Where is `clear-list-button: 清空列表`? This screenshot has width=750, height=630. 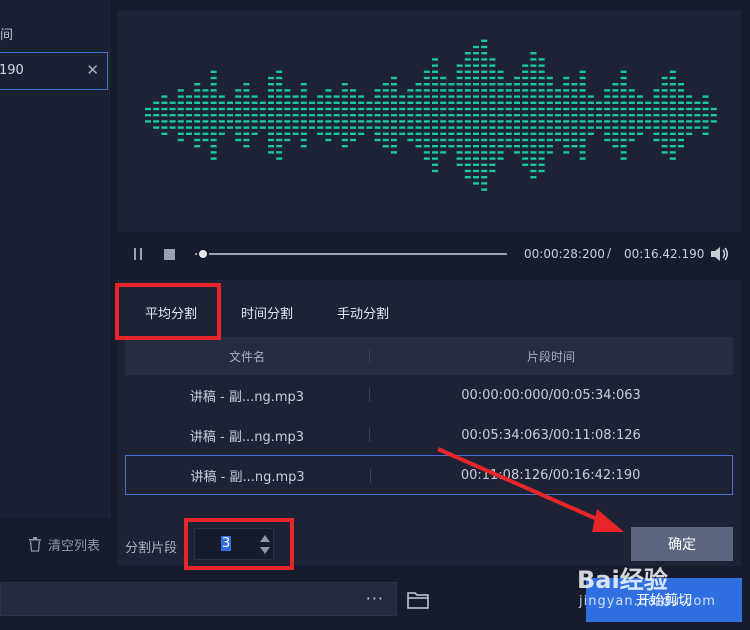 clear-list-button: 清空列表 is located at coordinates (64, 544).